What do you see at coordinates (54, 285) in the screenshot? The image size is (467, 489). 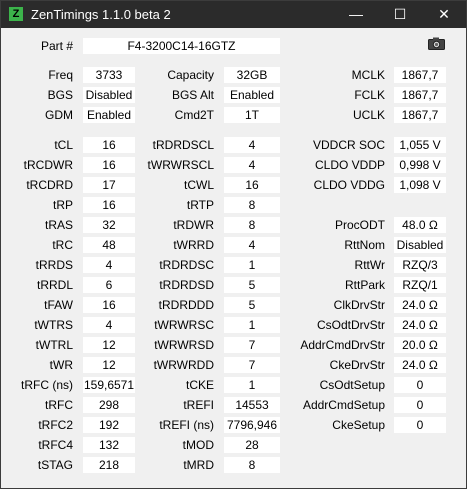 I see `trrdl-label: tRRDL` at bounding box center [54, 285].